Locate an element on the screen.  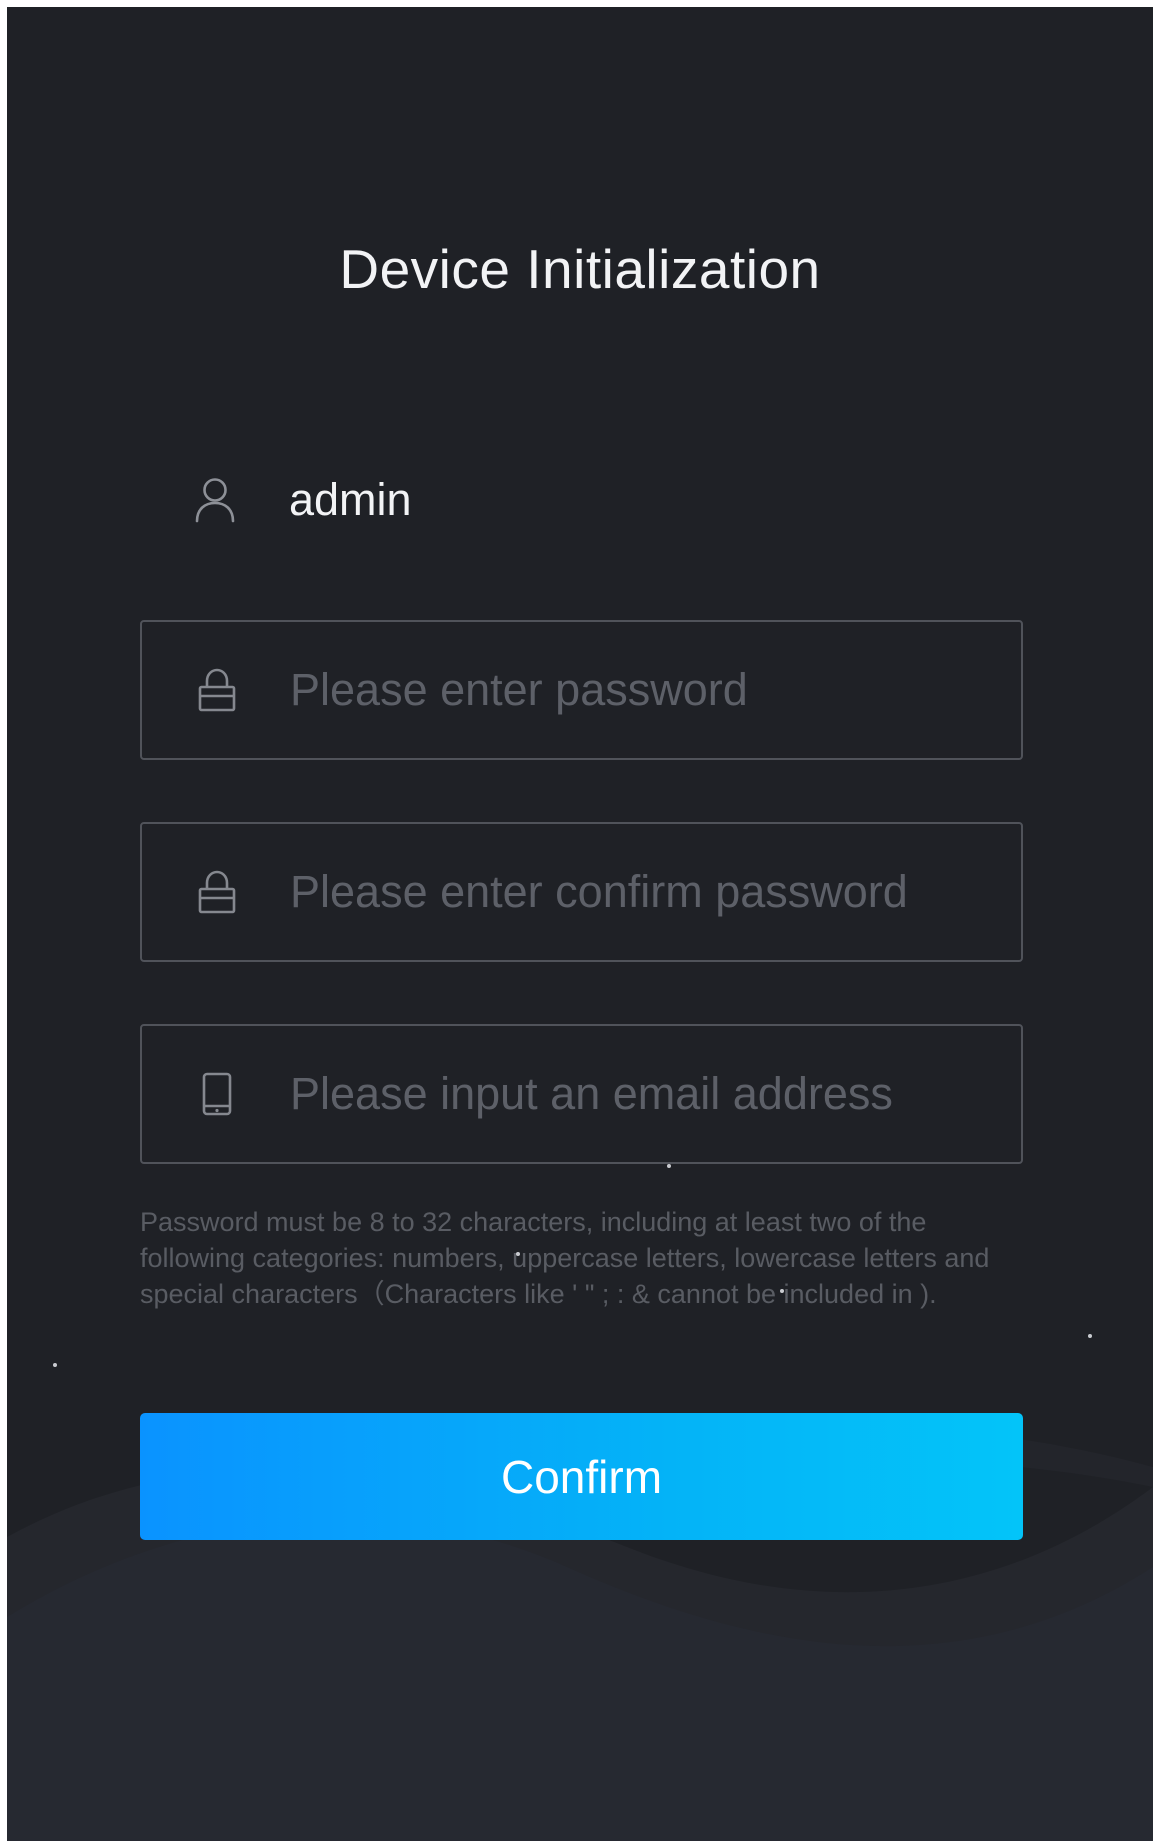
confirm-password-input is located at coordinates (655, 892).